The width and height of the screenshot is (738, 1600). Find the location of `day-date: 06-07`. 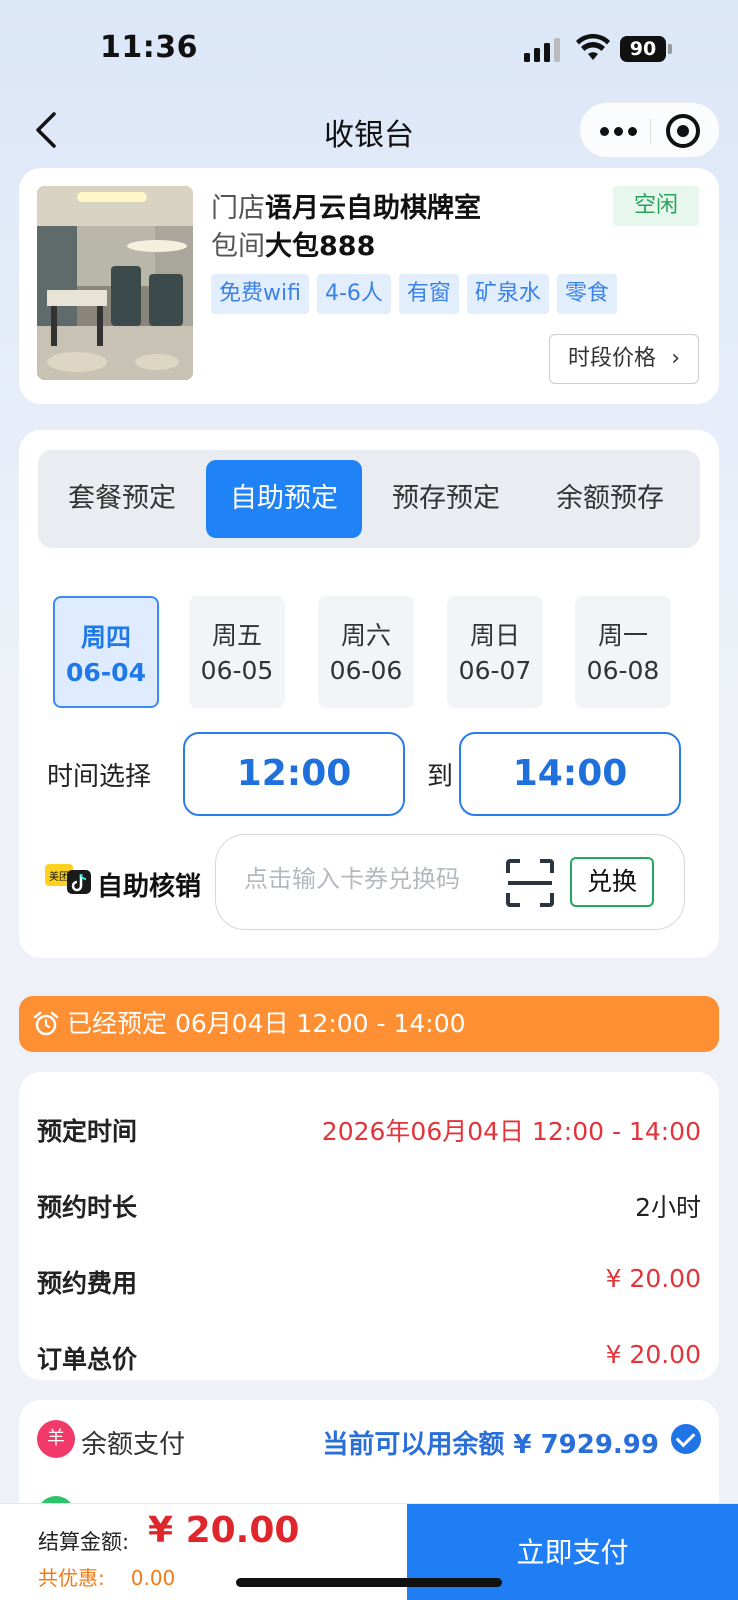

day-date: 06-07 is located at coordinates (495, 670).